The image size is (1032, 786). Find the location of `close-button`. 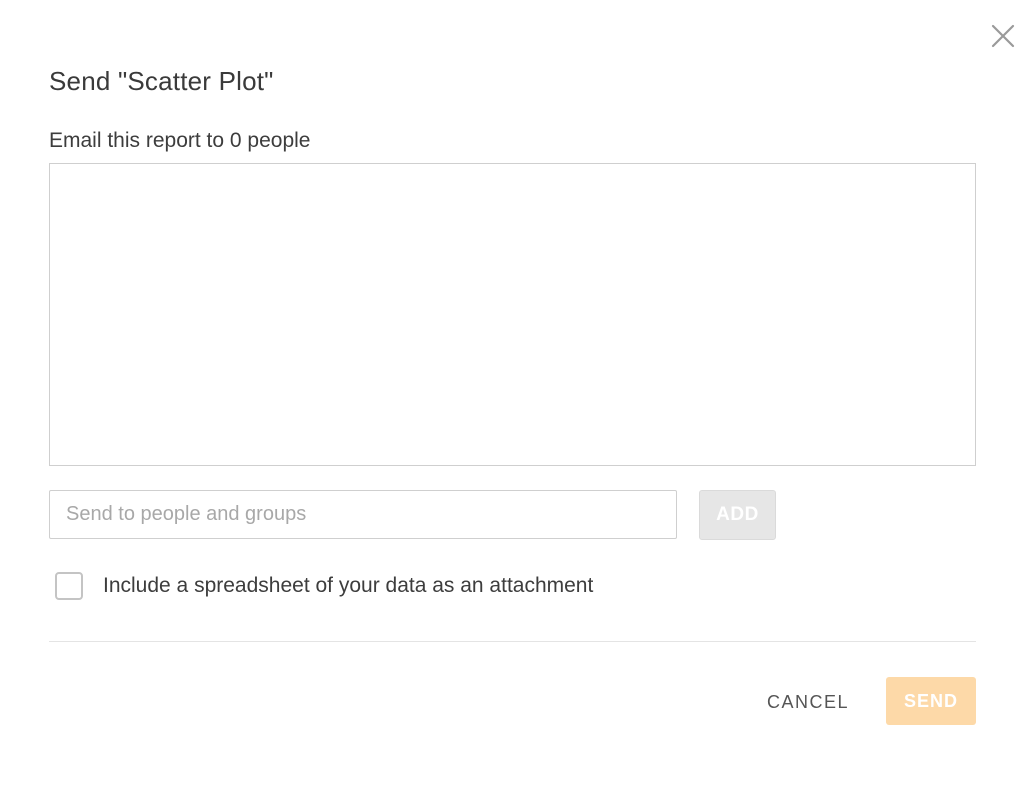

close-button is located at coordinates (1003, 36).